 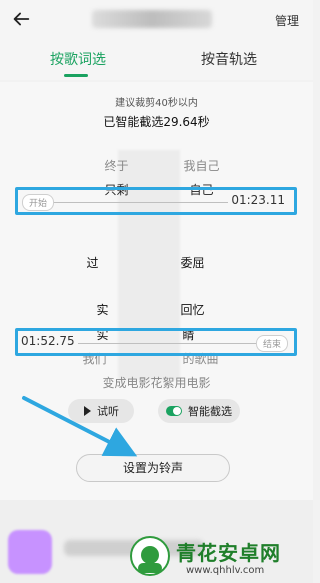 What do you see at coordinates (108, 411) in the screenshot?
I see `listen-label: 试听` at bounding box center [108, 411].